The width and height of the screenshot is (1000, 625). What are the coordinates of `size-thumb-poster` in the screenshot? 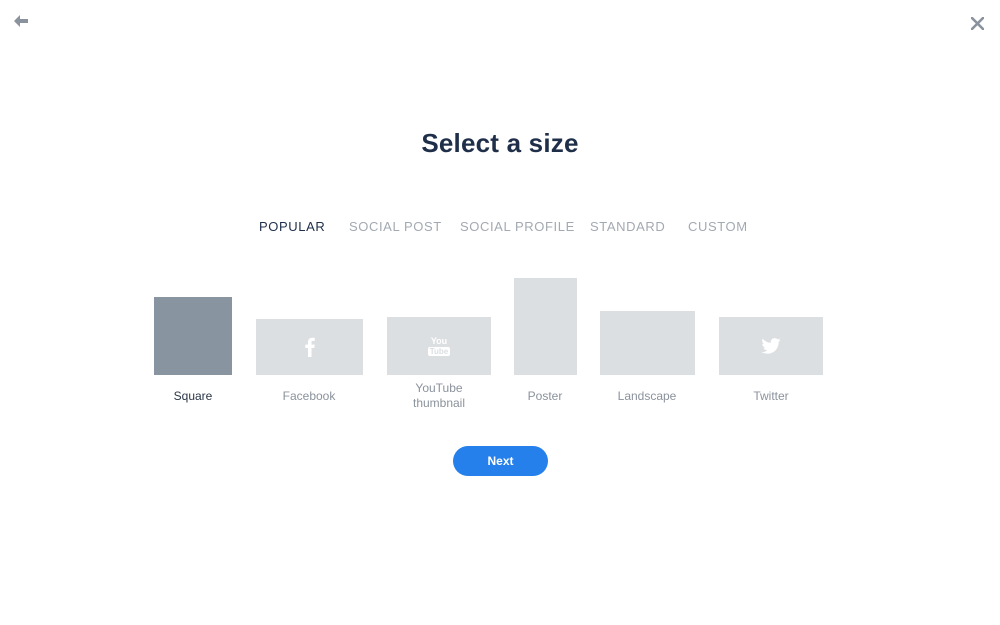 It's located at (545, 326).